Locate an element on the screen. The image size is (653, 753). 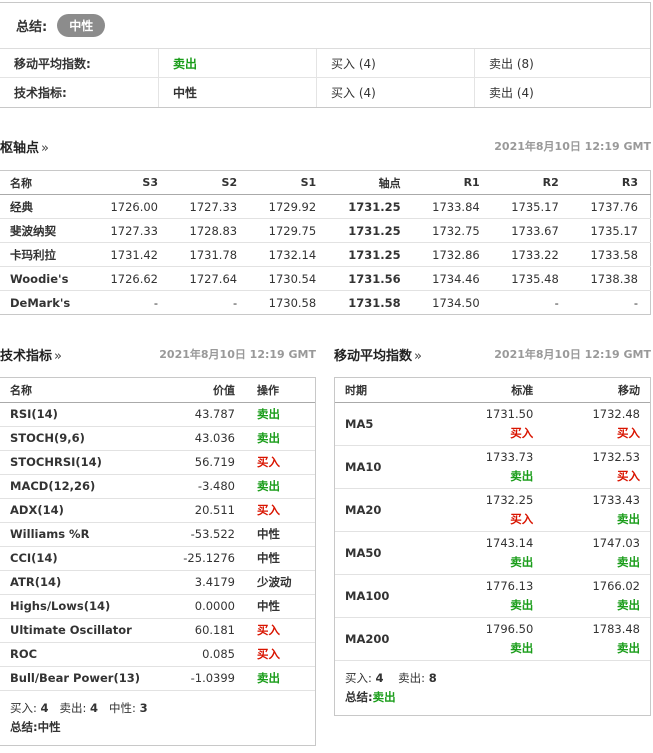
pivot-cell: 1729.75 is located at coordinates (289, 230).